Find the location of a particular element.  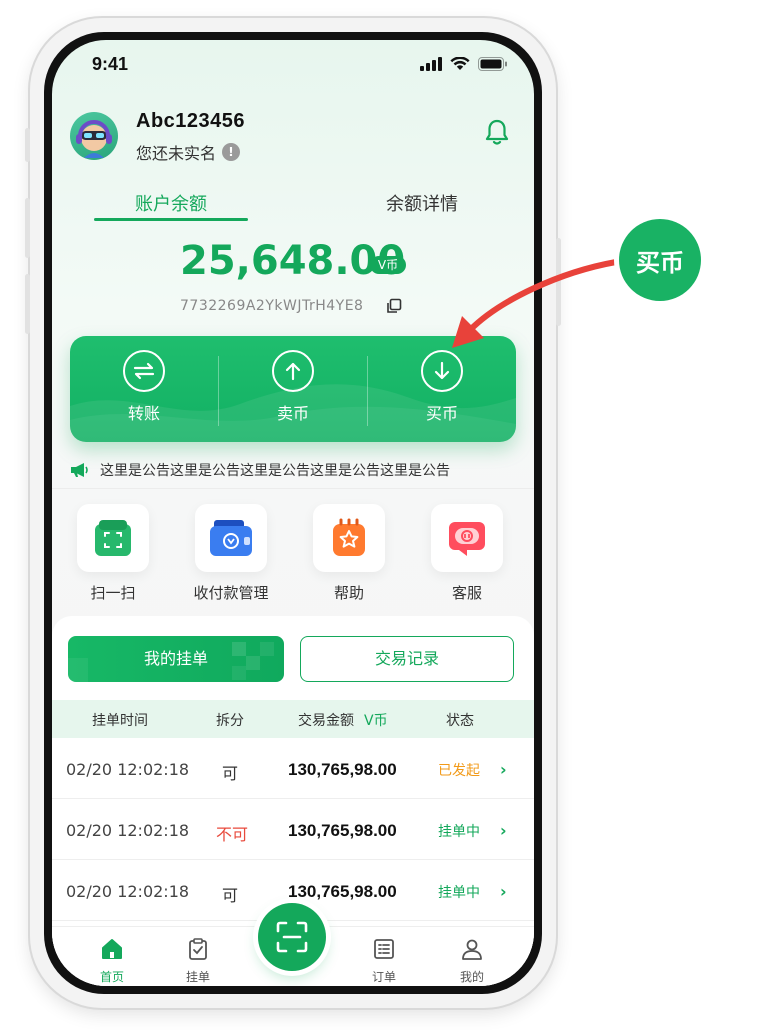

power-button is located at coordinates (558, 282).